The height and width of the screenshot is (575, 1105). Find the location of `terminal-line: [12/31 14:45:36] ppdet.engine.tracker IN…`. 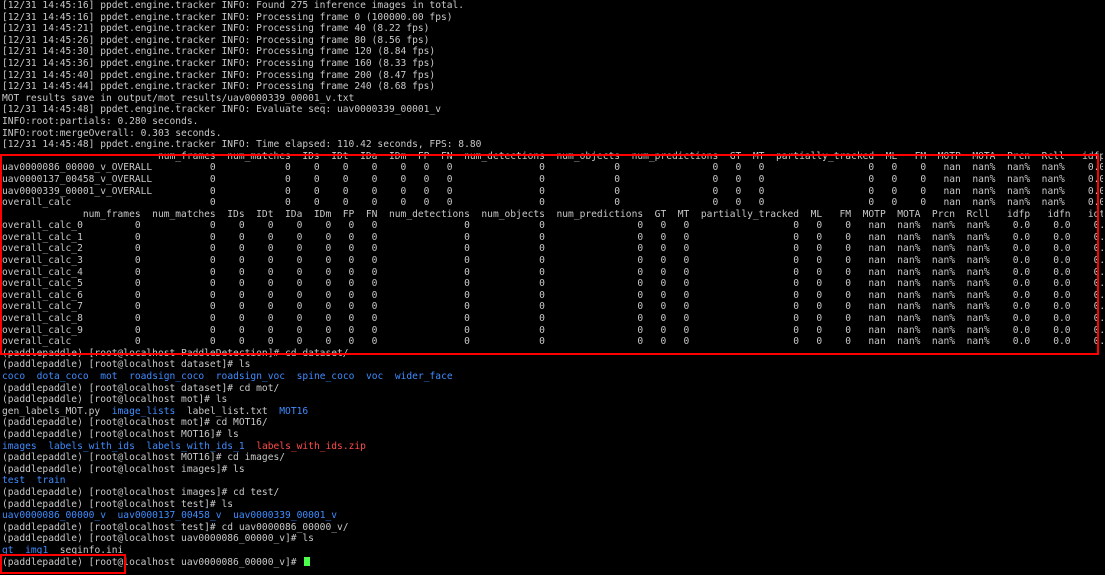

terminal-line: [12/31 14:45:36] ppdet.engine.tracker IN… is located at coordinates (552, 64).